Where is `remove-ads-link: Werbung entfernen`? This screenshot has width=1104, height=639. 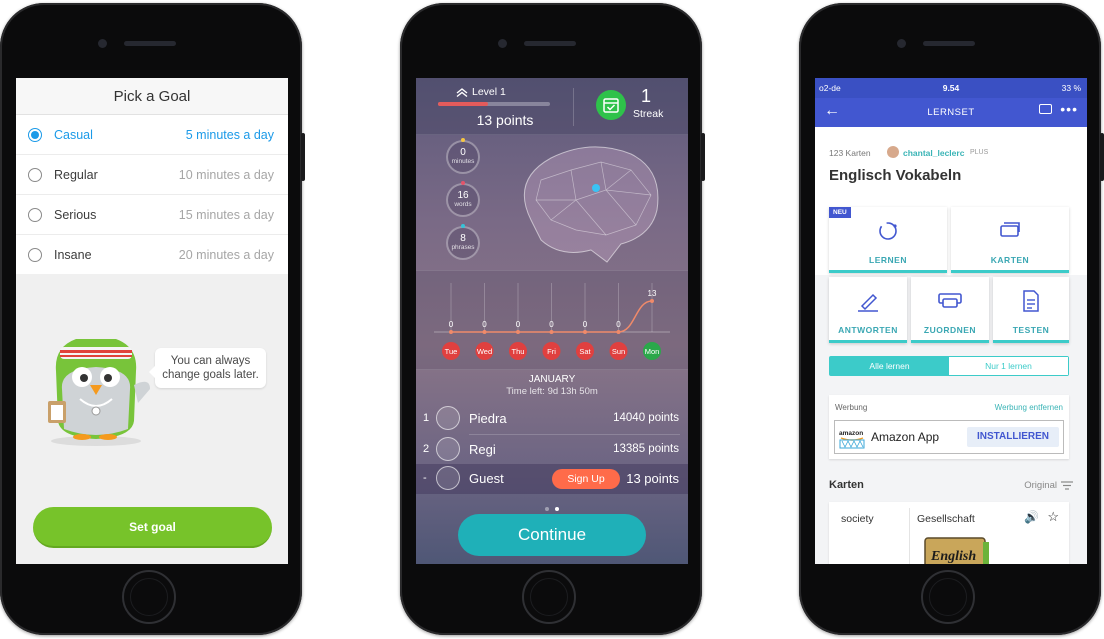 remove-ads-link: Werbung entfernen is located at coordinates (1029, 407).